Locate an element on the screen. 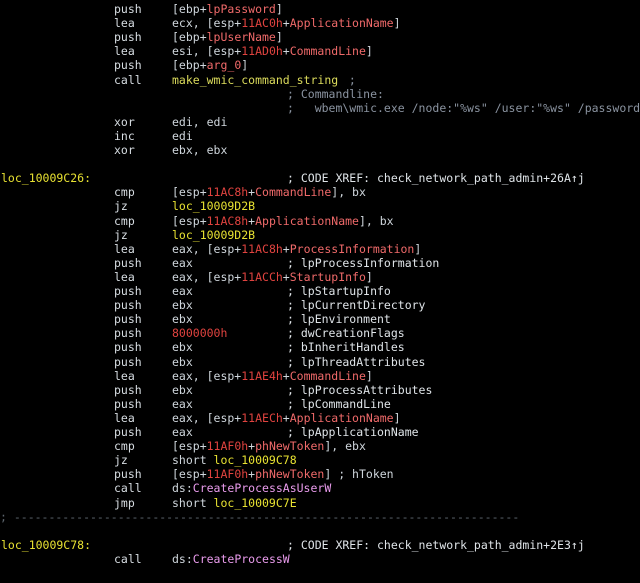 Image resolution: width=640 pixels, height=583 pixels. instruction-operands: [esp+11AC8h+ApplicationName], bx is located at coordinates (283, 221).